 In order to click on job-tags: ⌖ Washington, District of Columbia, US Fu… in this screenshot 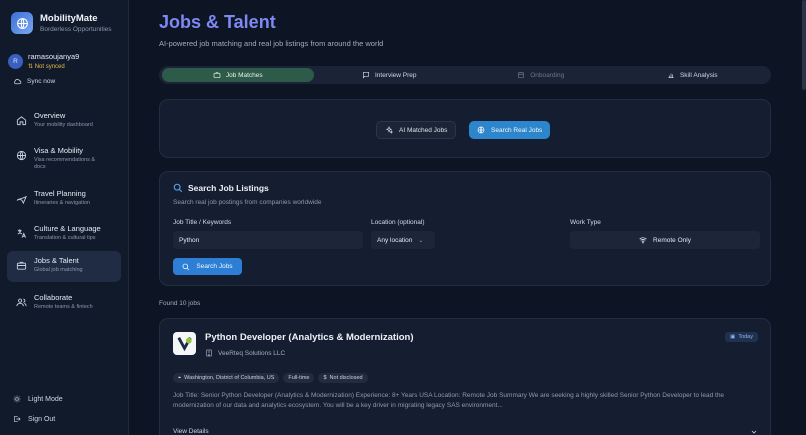, I will do `click(270, 378)`.